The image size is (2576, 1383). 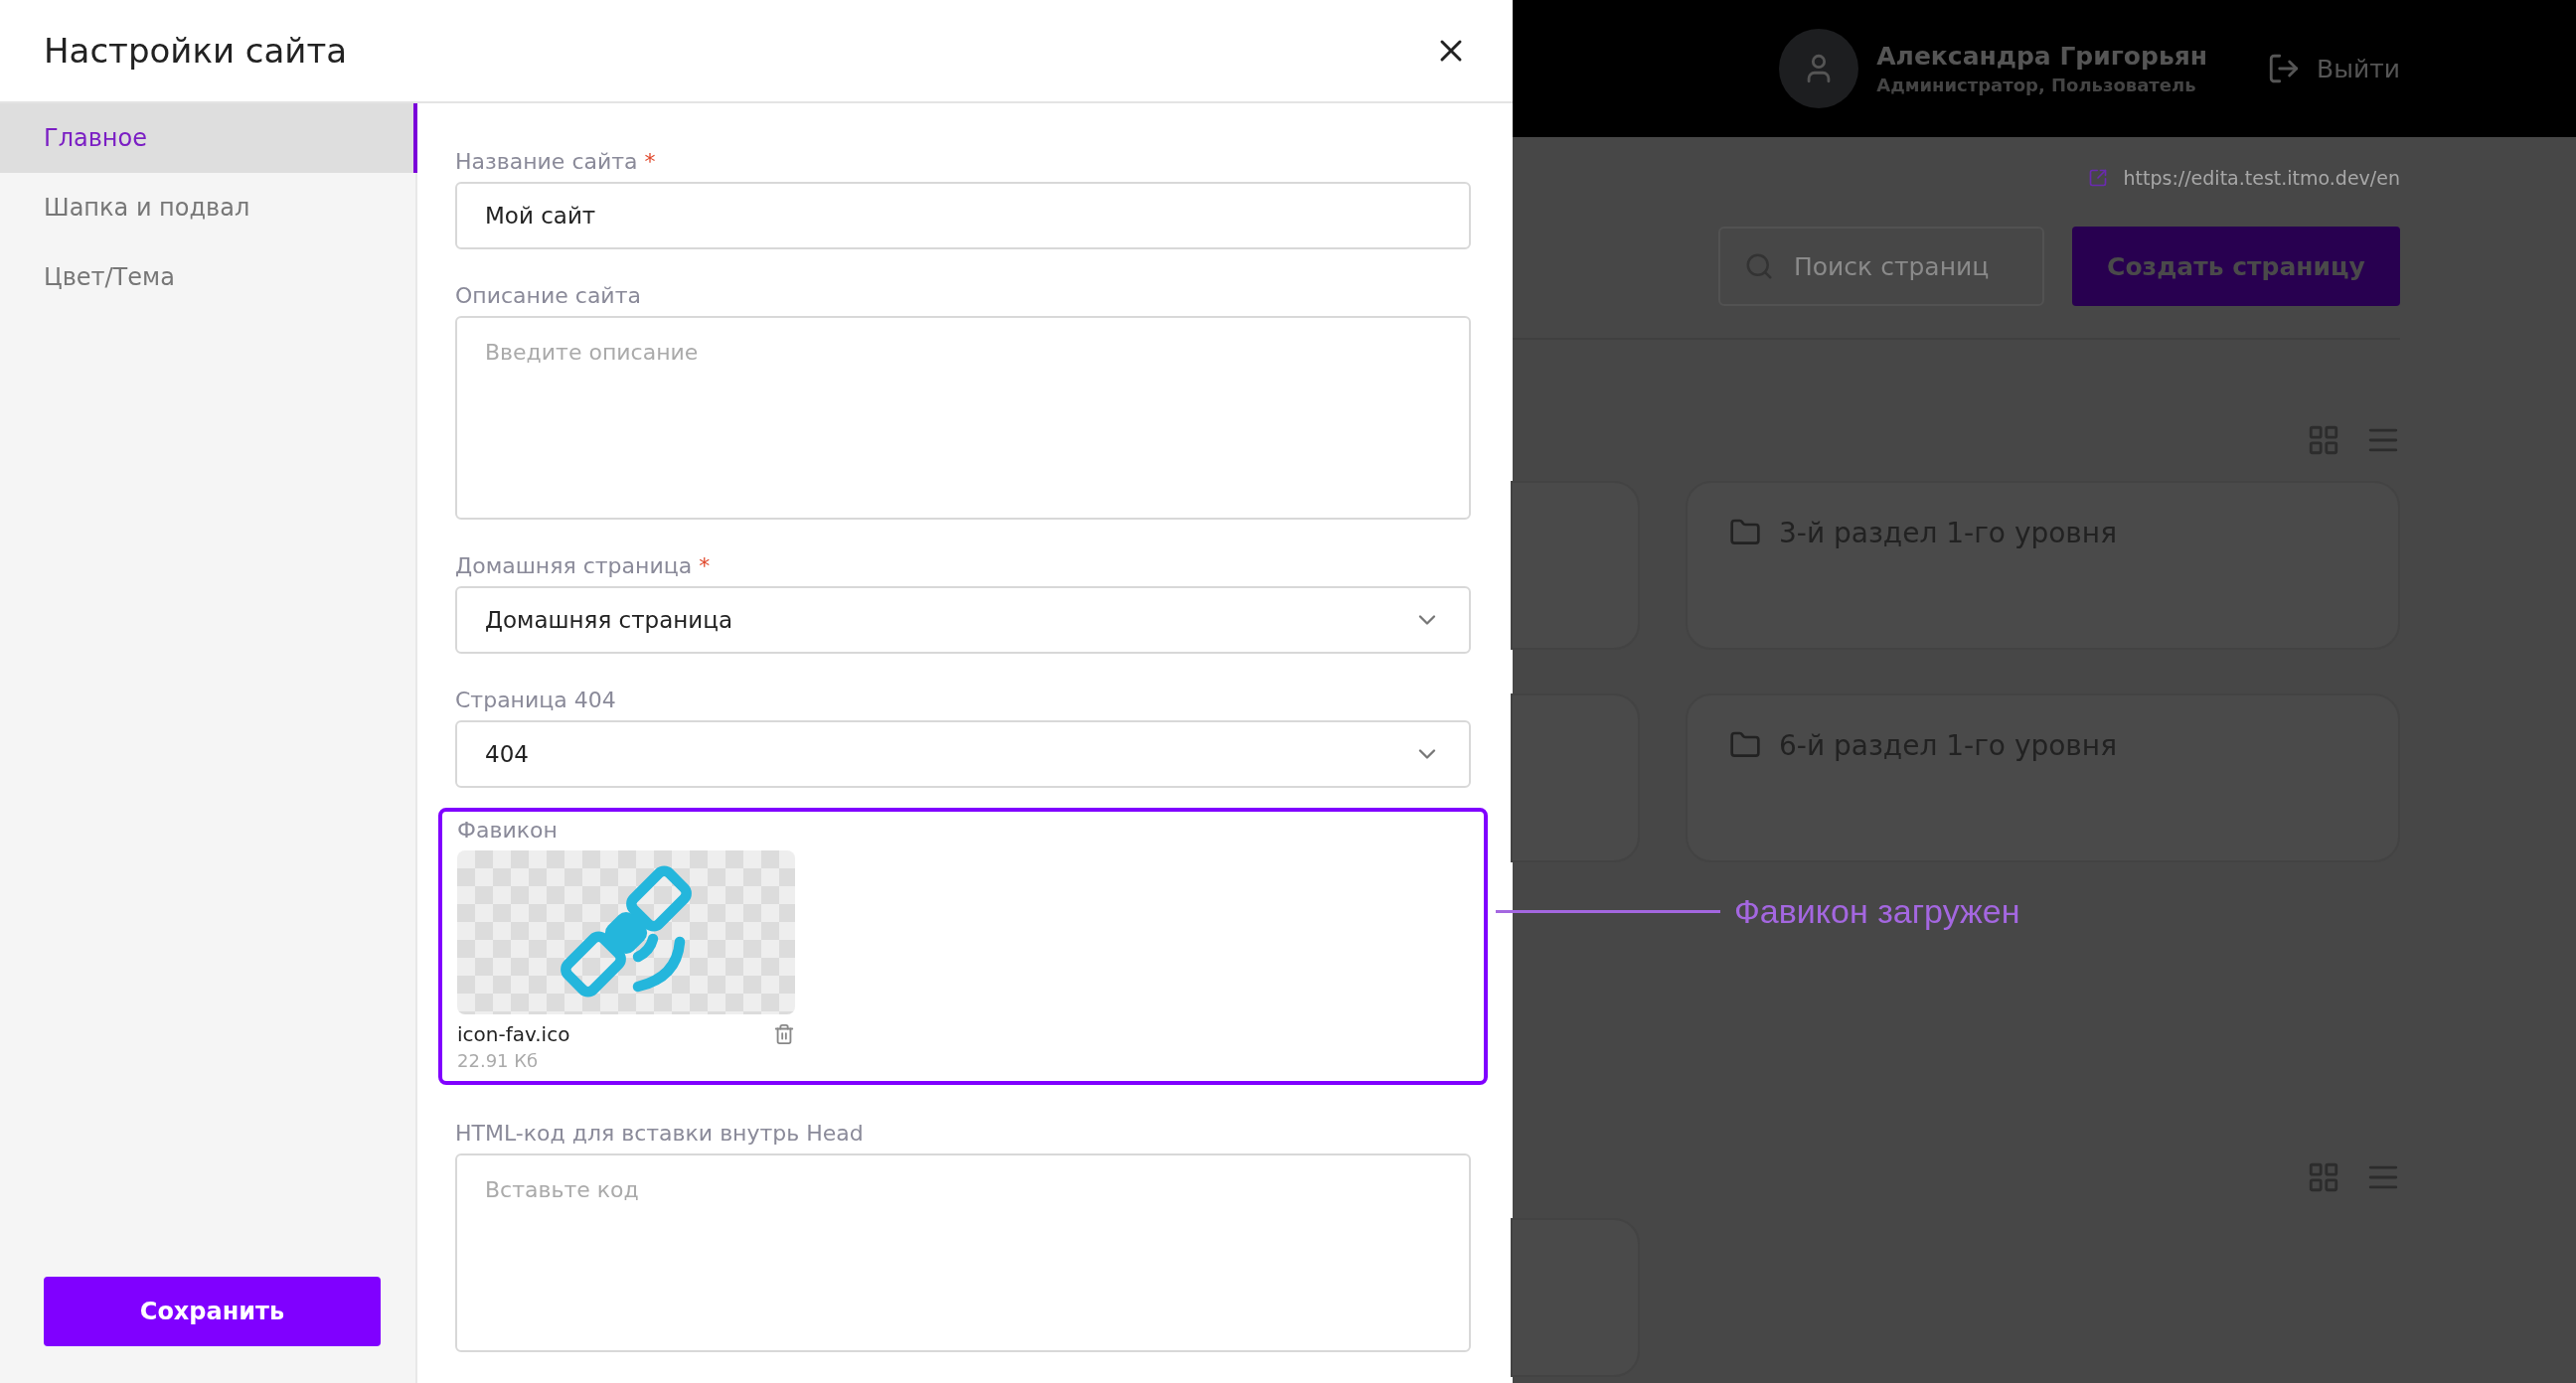 I want to click on file-name: icon-fav.ico, so click(x=513, y=1034).